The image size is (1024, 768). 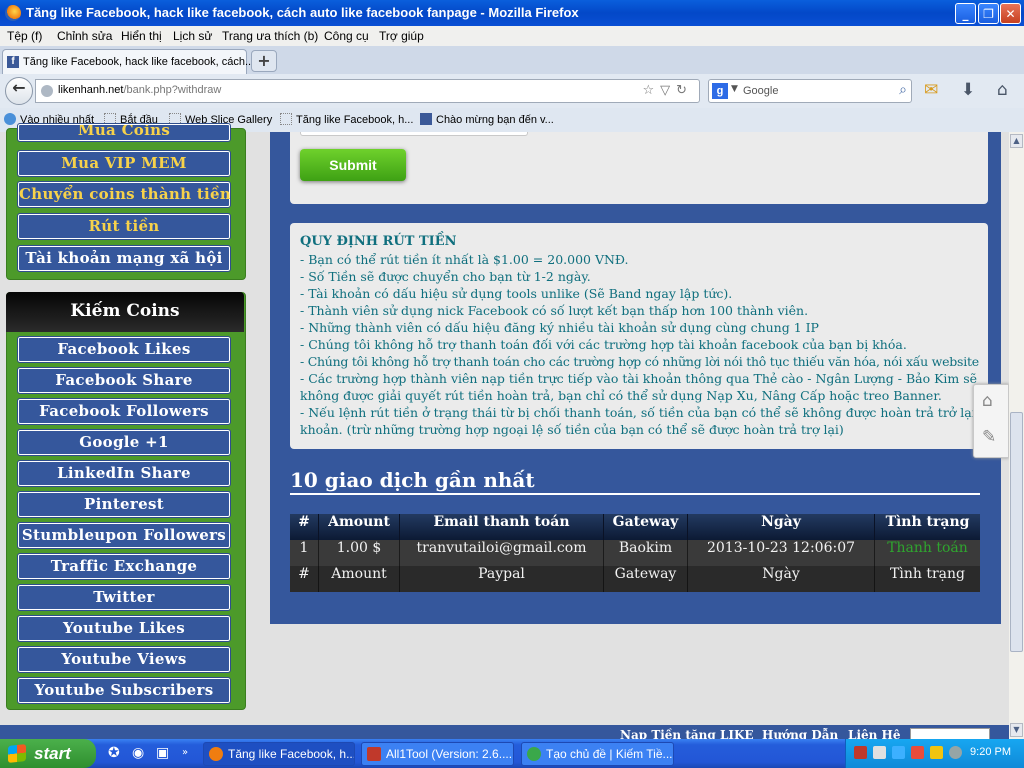 I want to click on close-button: ✕, so click(x=1010, y=13).